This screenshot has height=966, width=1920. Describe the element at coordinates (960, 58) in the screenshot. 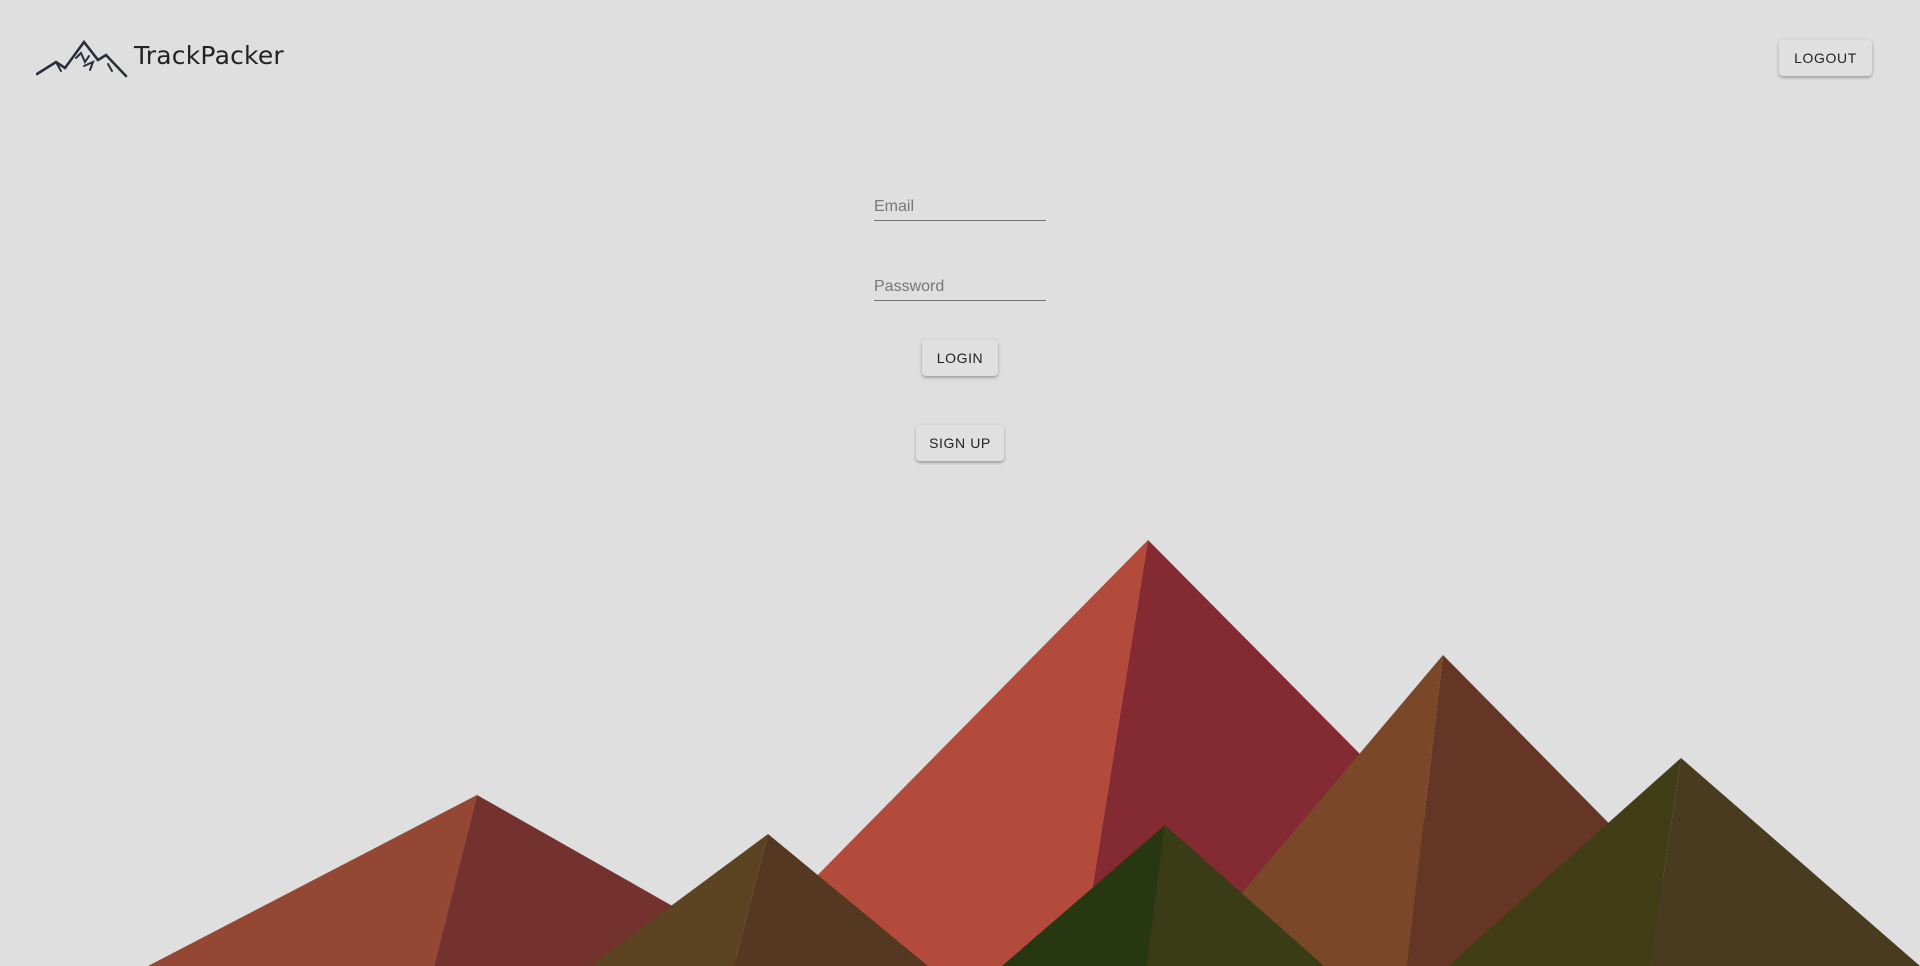

I see `app-header: TrackPacker LOGOUT` at that location.